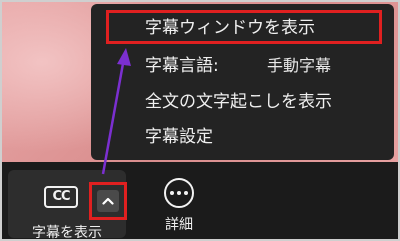 The image size is (400, 241). I want to click on menu-item-show-transcript: 全文の文字起こしを表示, so click(242, 102).